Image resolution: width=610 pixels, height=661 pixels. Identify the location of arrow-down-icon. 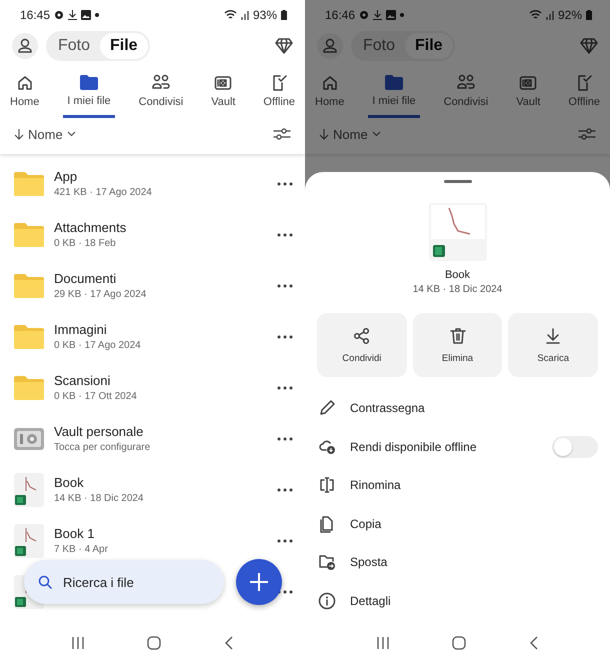
(324, 134).